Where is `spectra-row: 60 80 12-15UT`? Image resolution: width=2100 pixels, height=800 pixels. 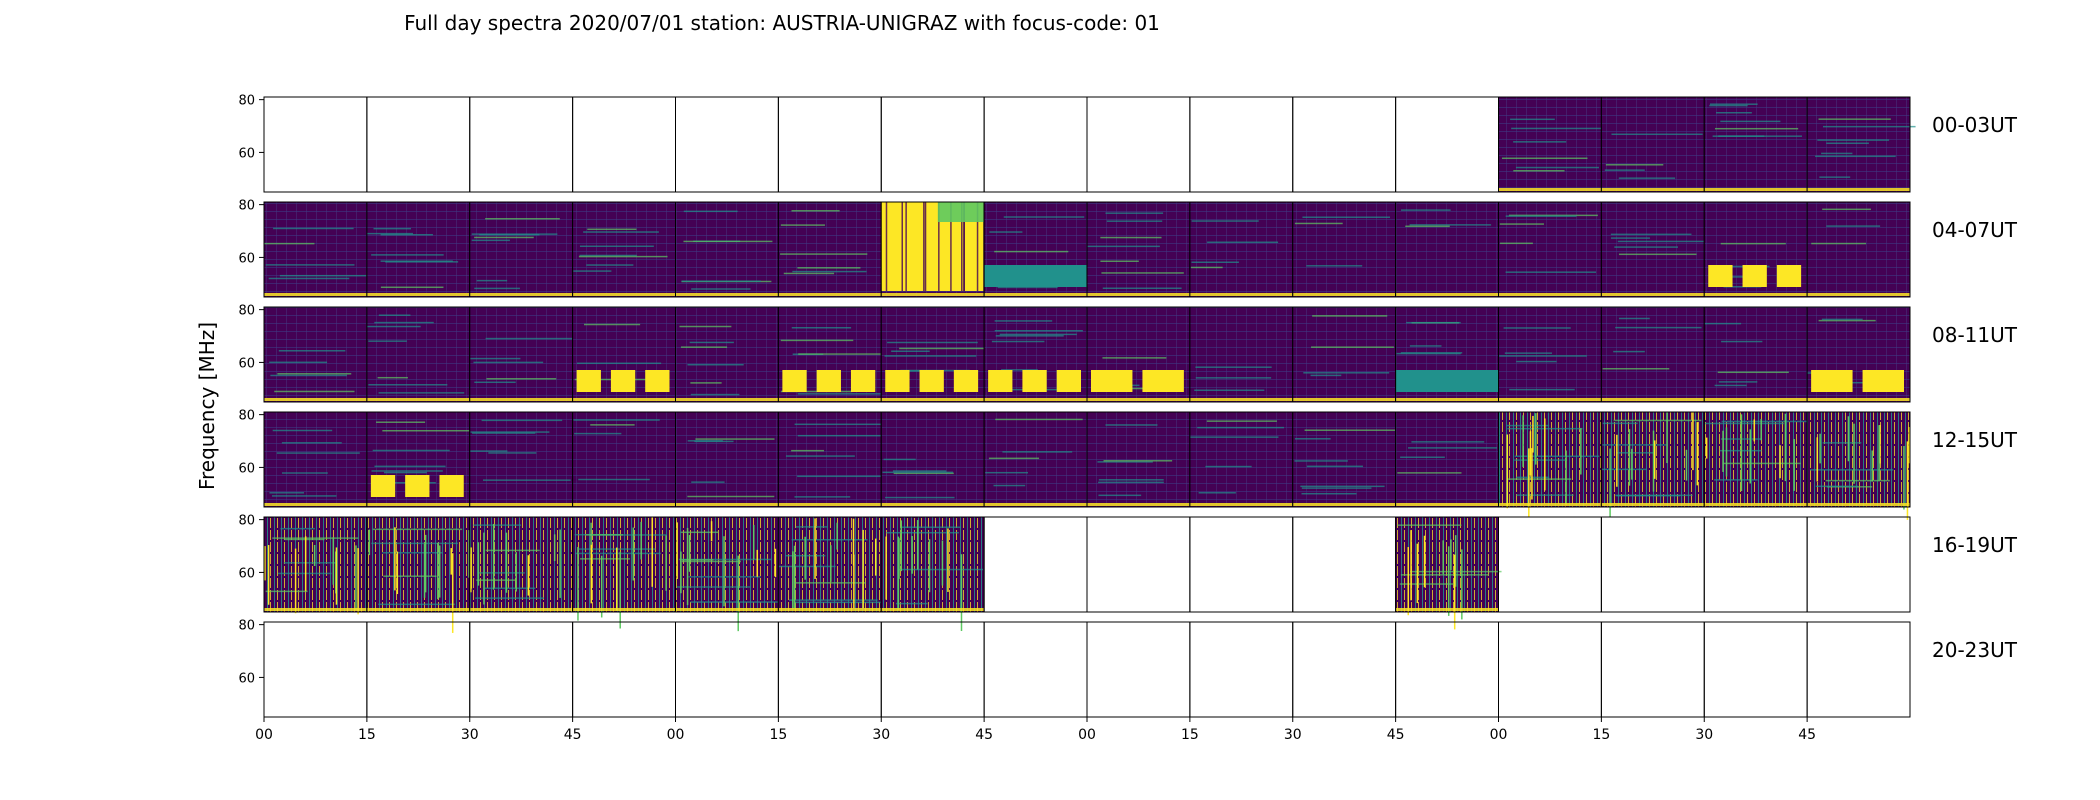
spectra-row: 60 80 12-15UT is located at coordinates (1128, 464).